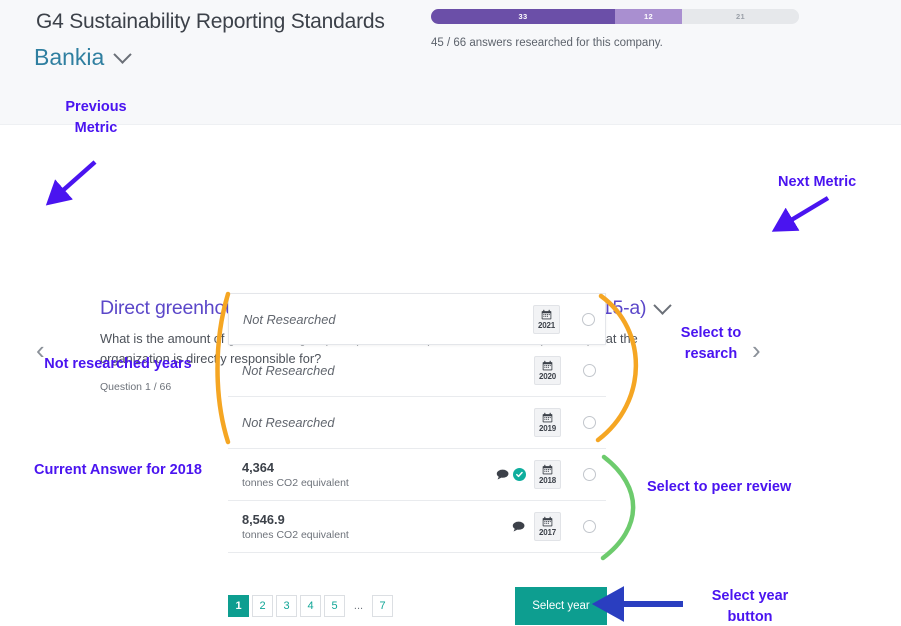 Image resolution: width=901 pixels, height=626 pixels. Describe the element at coordinates (334, 606) in the screenshot. I see `pagination-page-5: 5` at that location.